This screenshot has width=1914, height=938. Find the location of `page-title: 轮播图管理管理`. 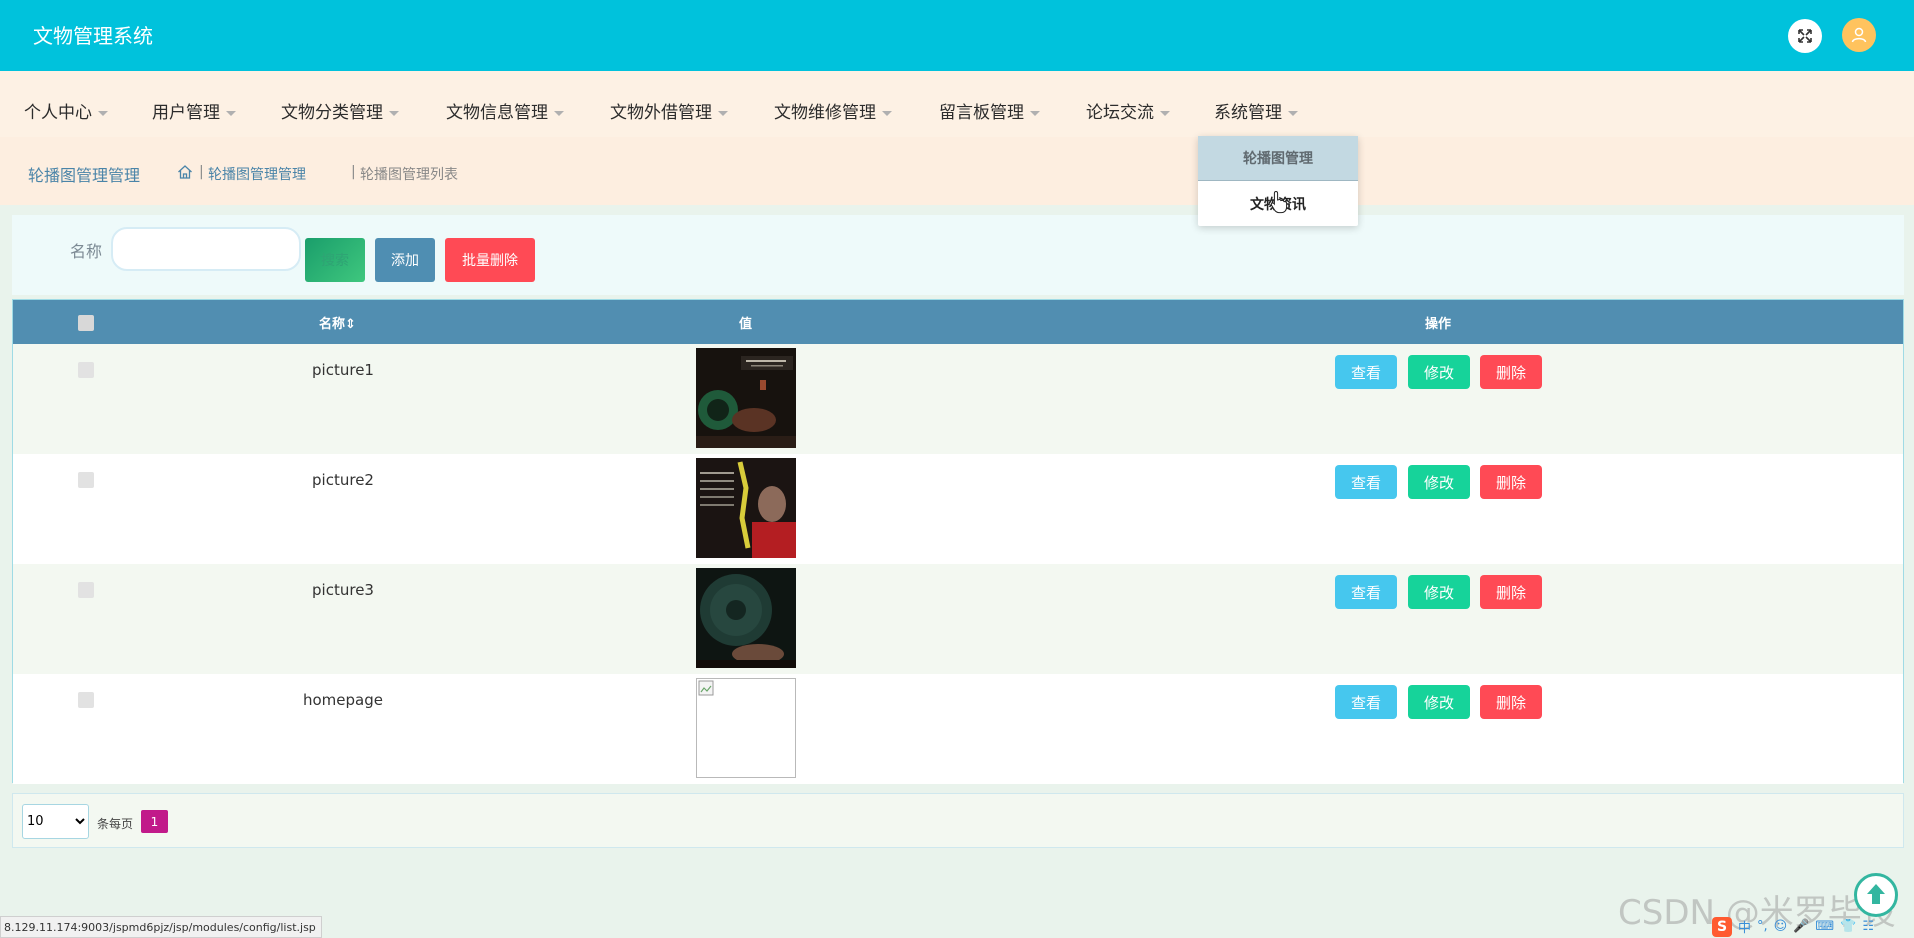

page-title: 轮播图管理管理 is located at coordinates (84, 175).